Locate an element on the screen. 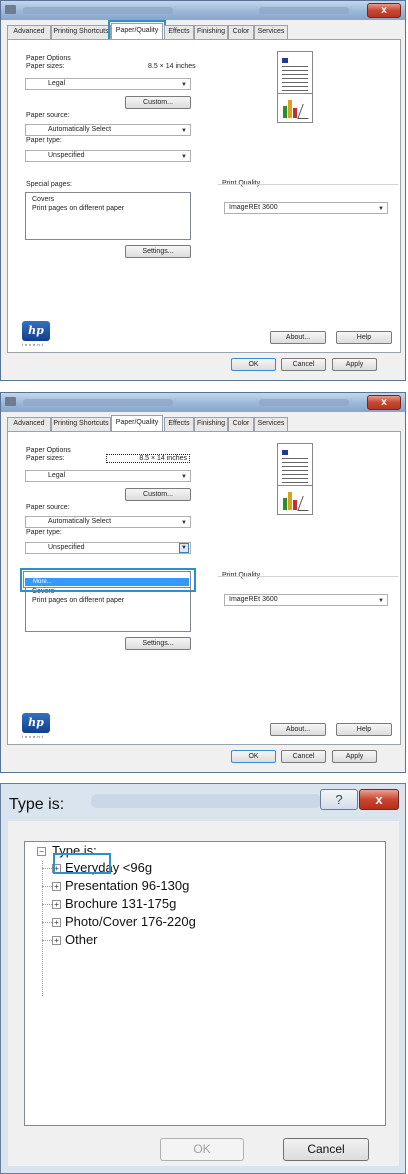 Image resolution: width=408 pixels, height=1174 pixels. paper-sizes-label: Paper sizes: is located at coordinates (45, 458).